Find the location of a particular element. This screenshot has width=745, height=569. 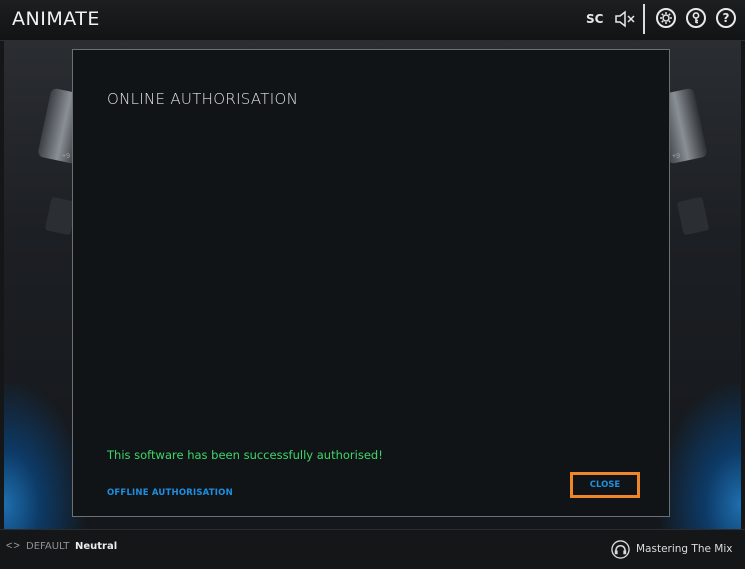

gear-icon is located at coordinates (666, 18).